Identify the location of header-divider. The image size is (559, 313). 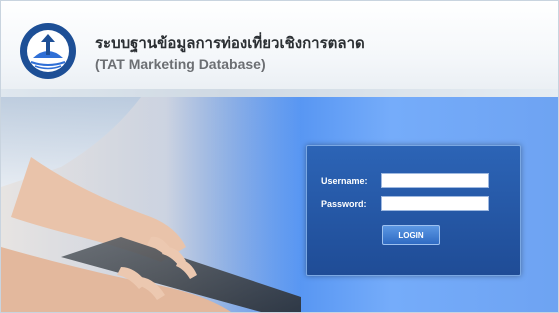
(279, 93).